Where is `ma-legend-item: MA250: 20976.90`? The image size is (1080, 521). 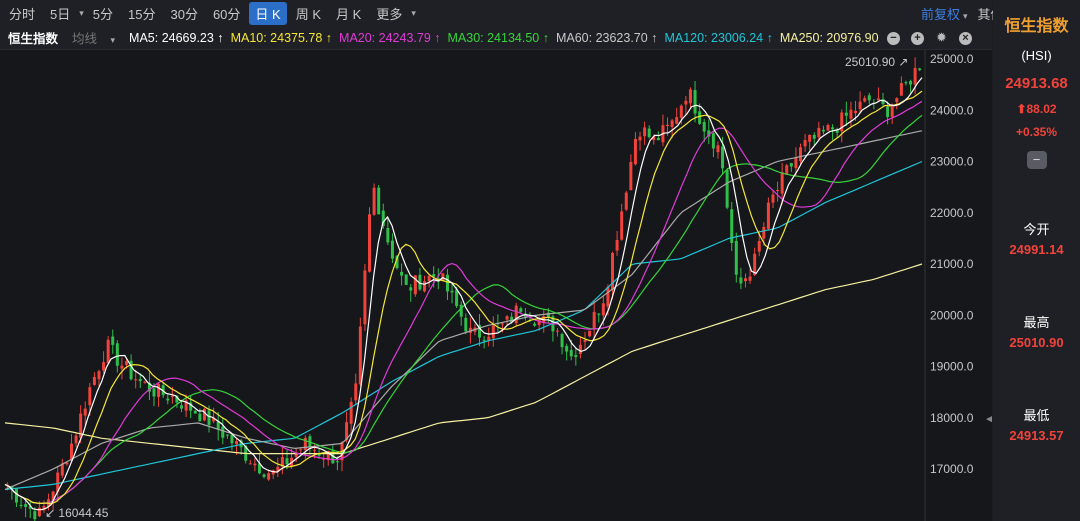 ma-legend-item: MA250: 20976.90 is located at coordinates (829, 37).